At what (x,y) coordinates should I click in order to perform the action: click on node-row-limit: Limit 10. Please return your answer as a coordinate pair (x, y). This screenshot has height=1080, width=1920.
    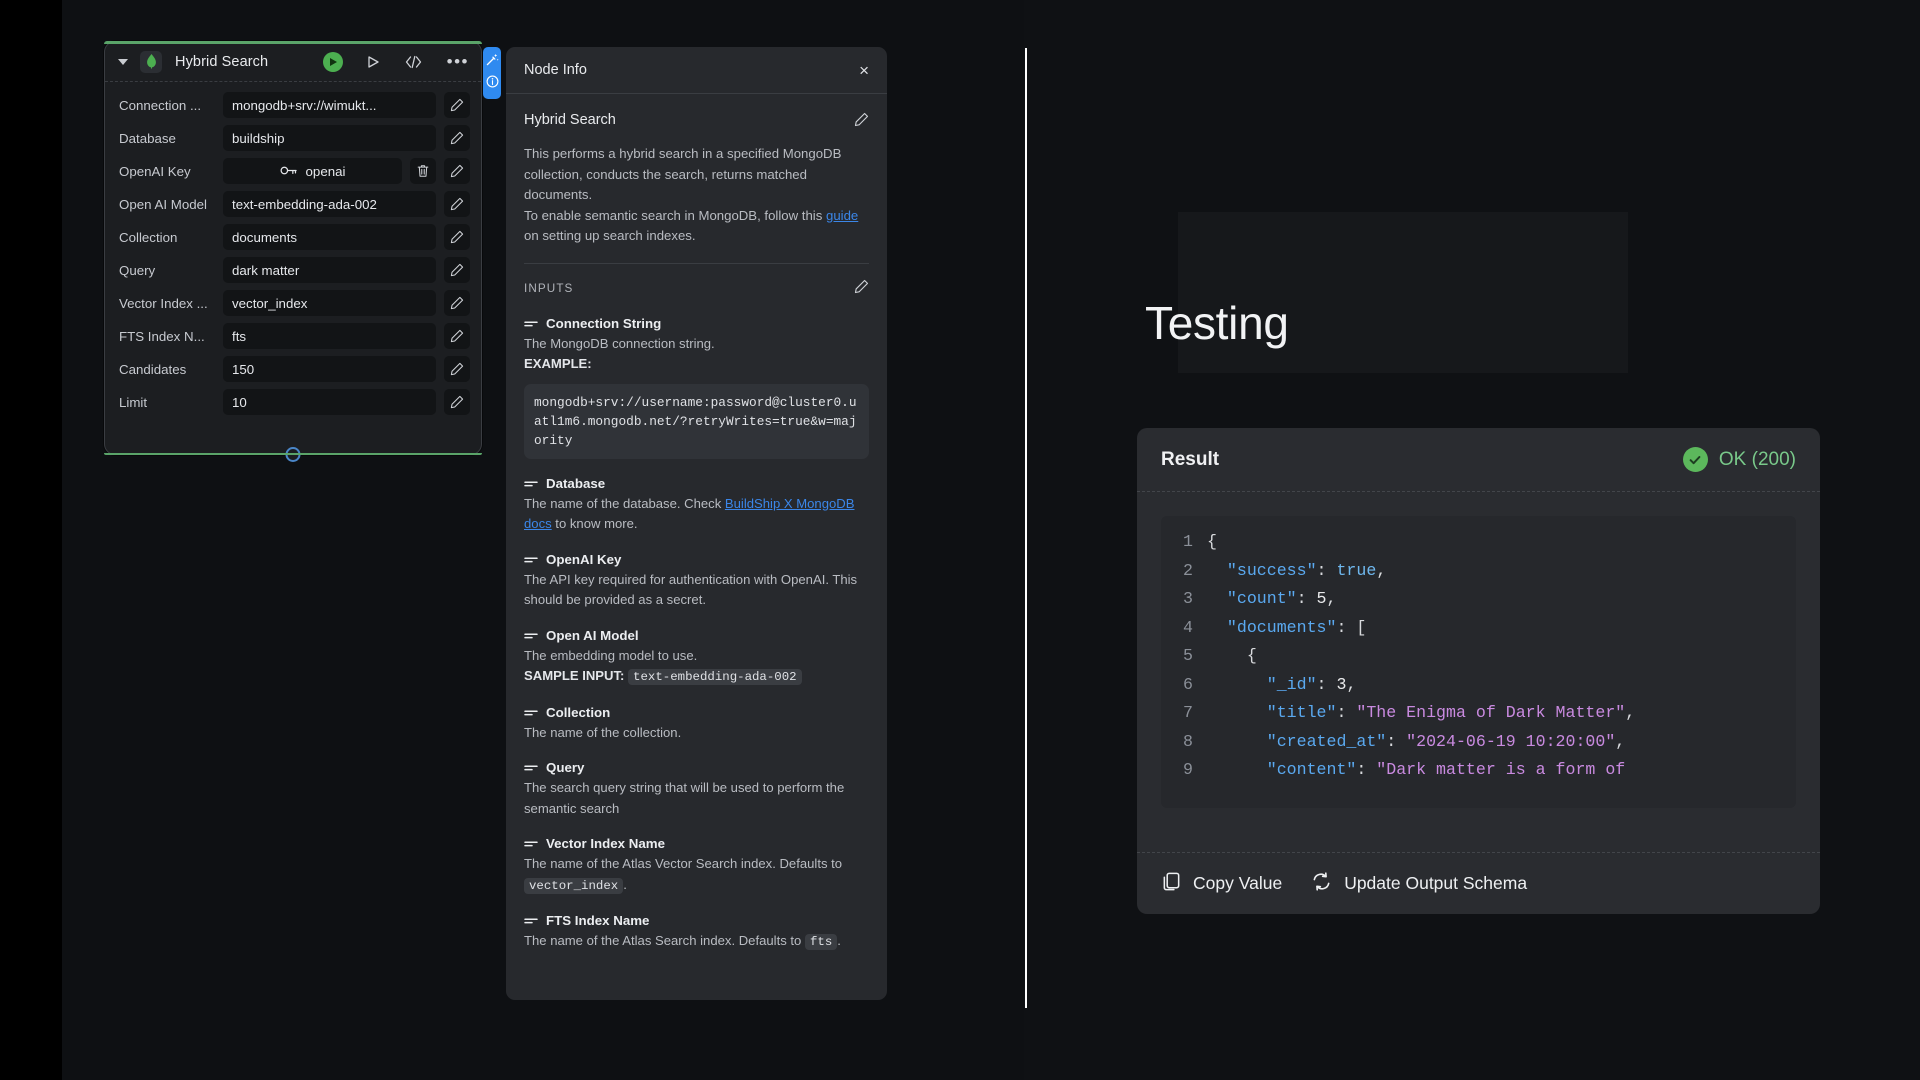
    Looking at the image, I should click on (293, 402).